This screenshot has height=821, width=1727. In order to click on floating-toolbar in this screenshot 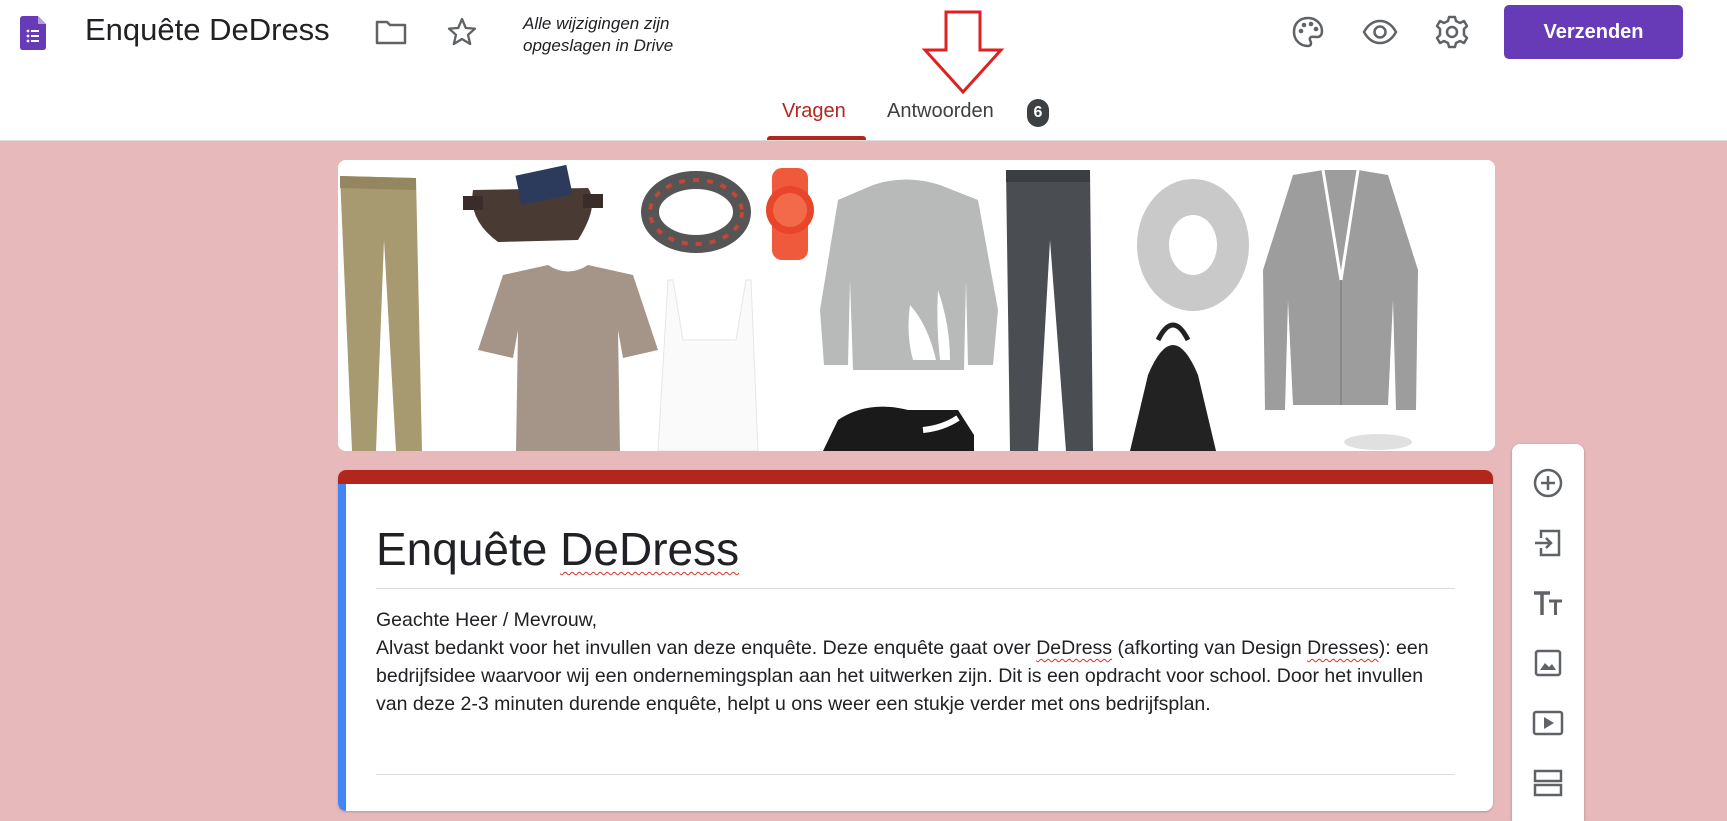, I will do `click(1548, 632)`.